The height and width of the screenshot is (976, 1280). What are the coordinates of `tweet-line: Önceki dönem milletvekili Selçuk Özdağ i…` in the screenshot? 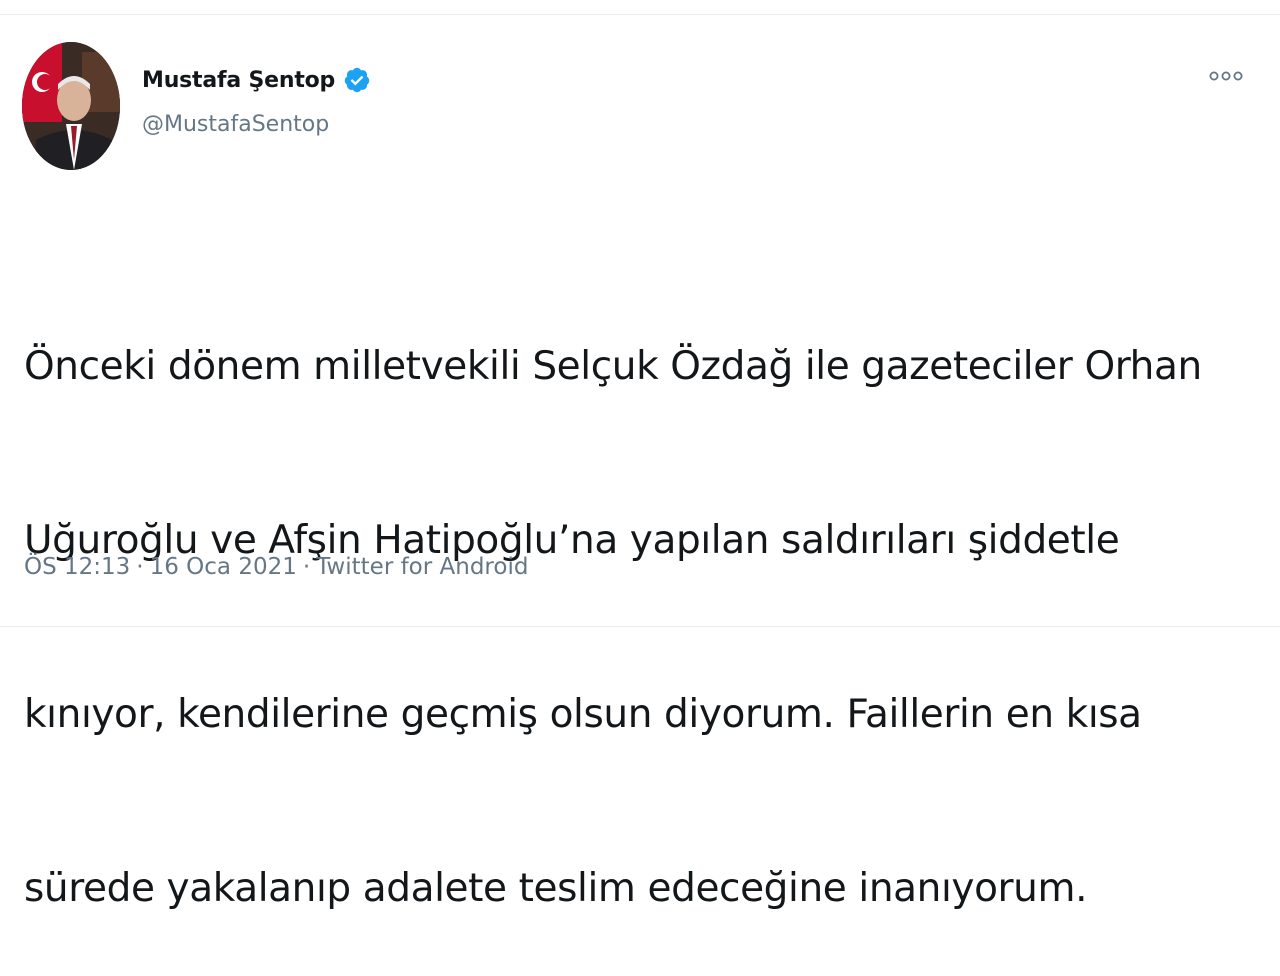 It's located at (613, 366).